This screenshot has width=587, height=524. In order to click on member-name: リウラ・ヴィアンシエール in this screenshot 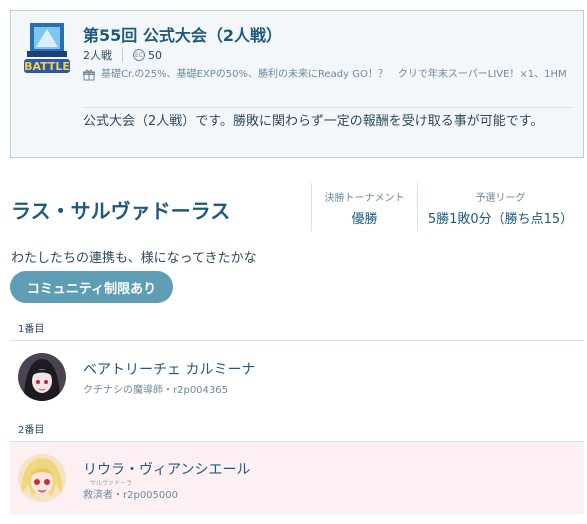, I will do `click(166, 469)`.